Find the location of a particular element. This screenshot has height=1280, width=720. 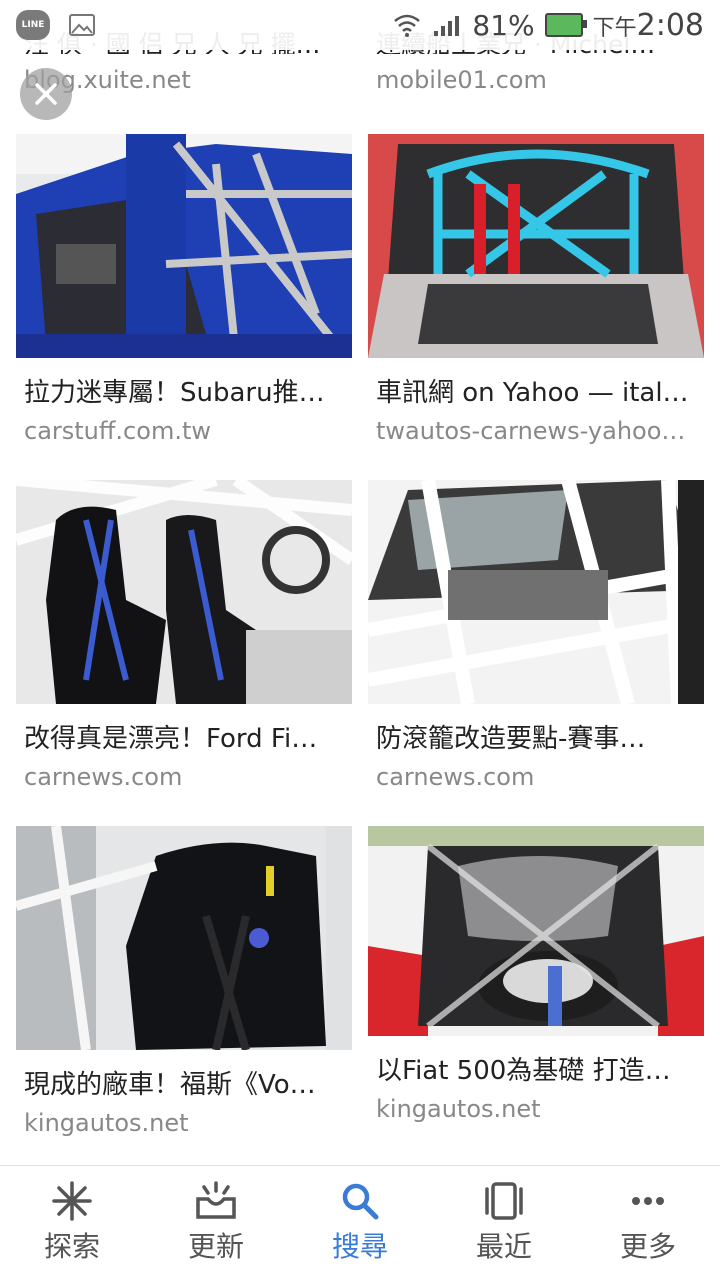

clock-time: 2:08 is located at coordinates (670, 25).